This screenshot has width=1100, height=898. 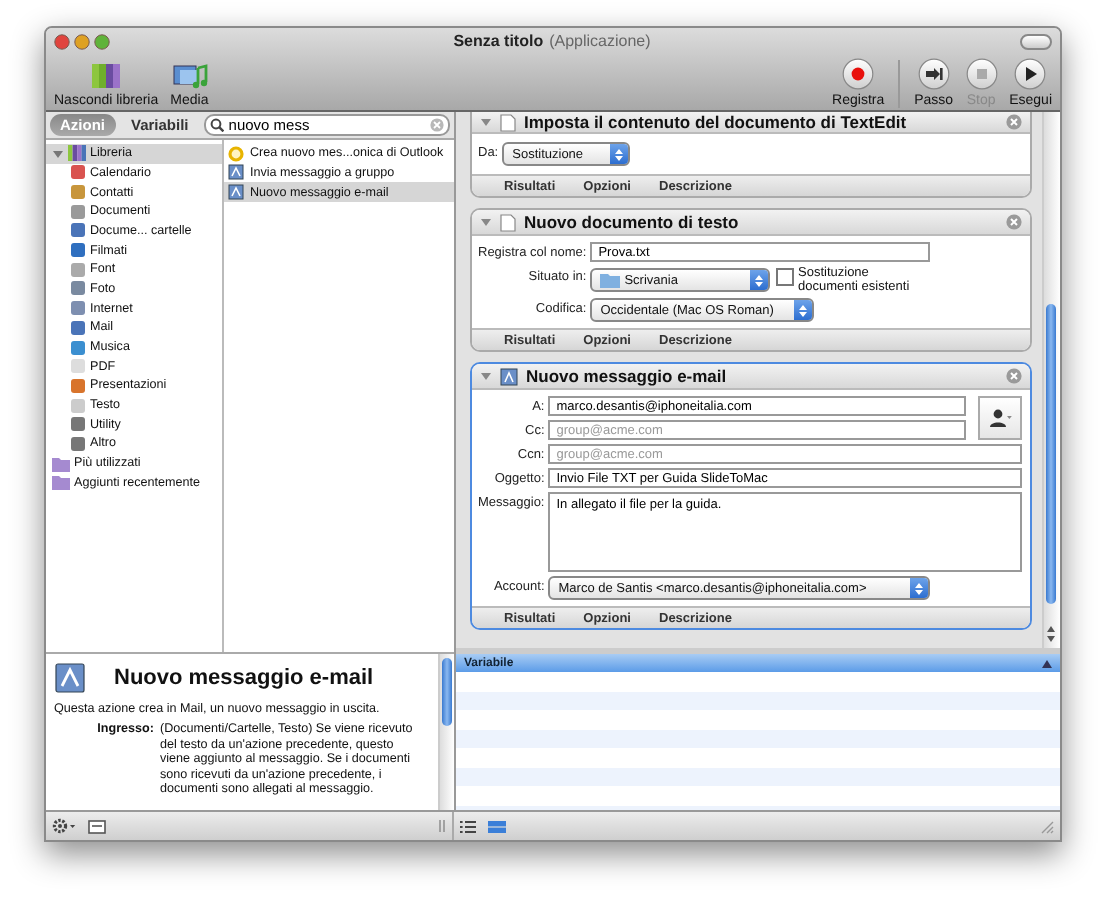 What do you see at coordinates (82, 41) in the screenshot?
I see `minimize-button` at bounding box center [82, 41].